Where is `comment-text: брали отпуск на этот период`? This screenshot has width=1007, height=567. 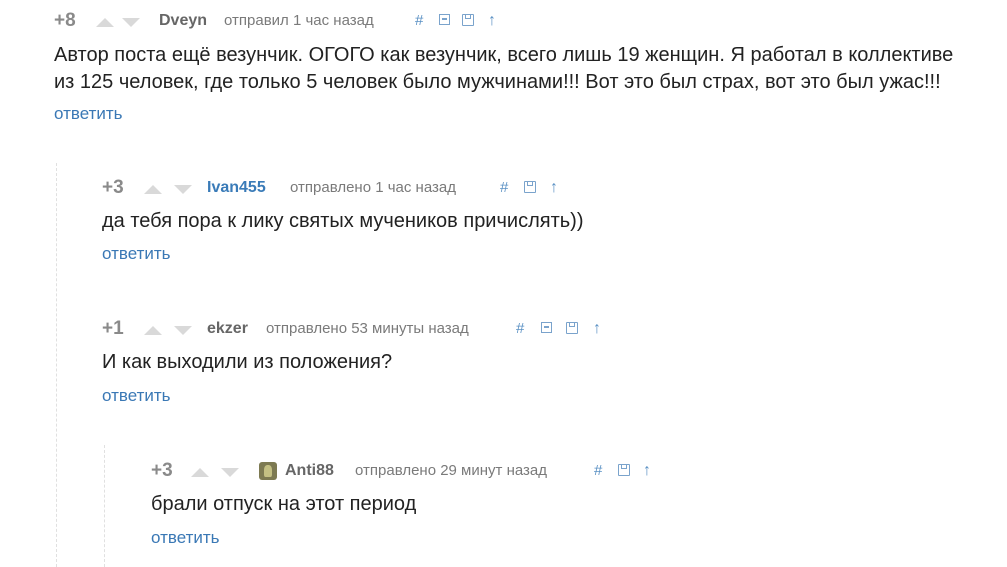 comment-text: брали отпуск на этот период is located at coordinates (284, 504).